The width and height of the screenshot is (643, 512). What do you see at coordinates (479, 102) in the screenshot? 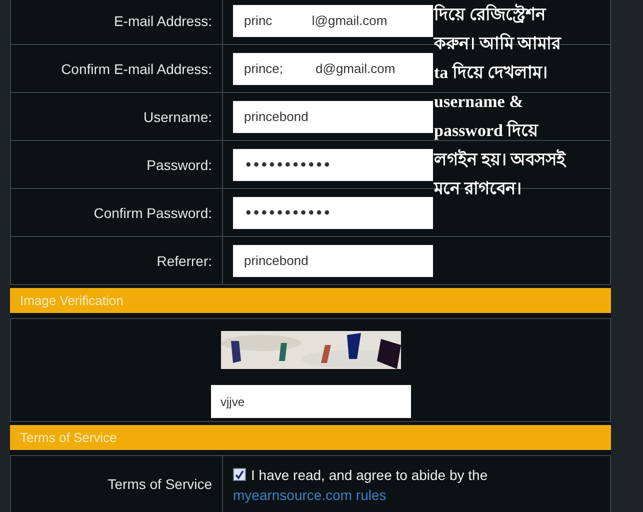
I see `annotation-text: username &` at bounding box center [479, 102].